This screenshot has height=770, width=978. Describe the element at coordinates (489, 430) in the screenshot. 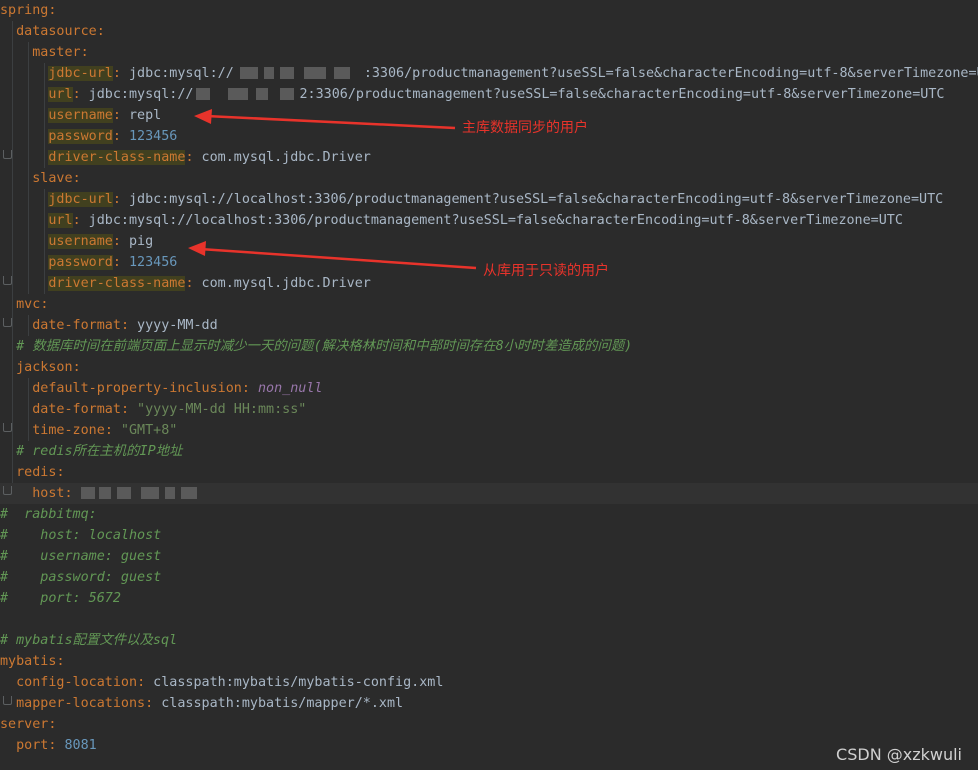

I see `code-line: time-zone: "GMT+8"` at that location.